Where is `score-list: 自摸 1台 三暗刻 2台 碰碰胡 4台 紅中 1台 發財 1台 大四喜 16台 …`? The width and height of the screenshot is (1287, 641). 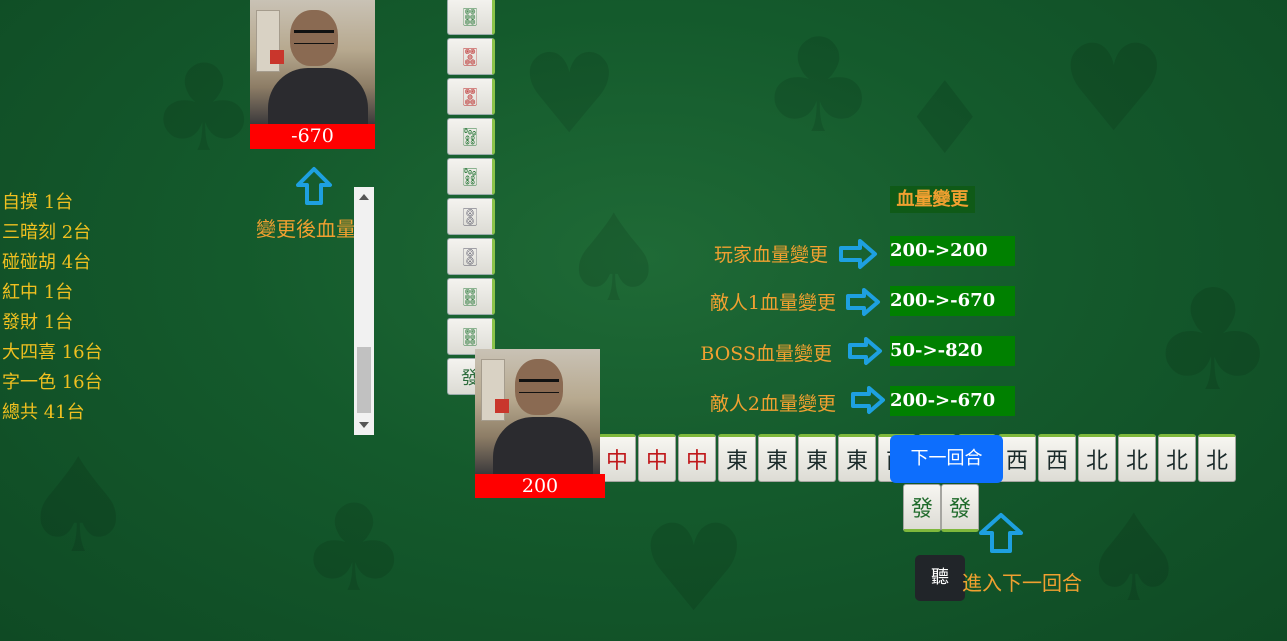 score-list: 自摸 1台 三暗刻 2台 碰碰胡 4台 紅中 1台 發財 1台 大四喜 16台 … is located at coordinates (52, 300).